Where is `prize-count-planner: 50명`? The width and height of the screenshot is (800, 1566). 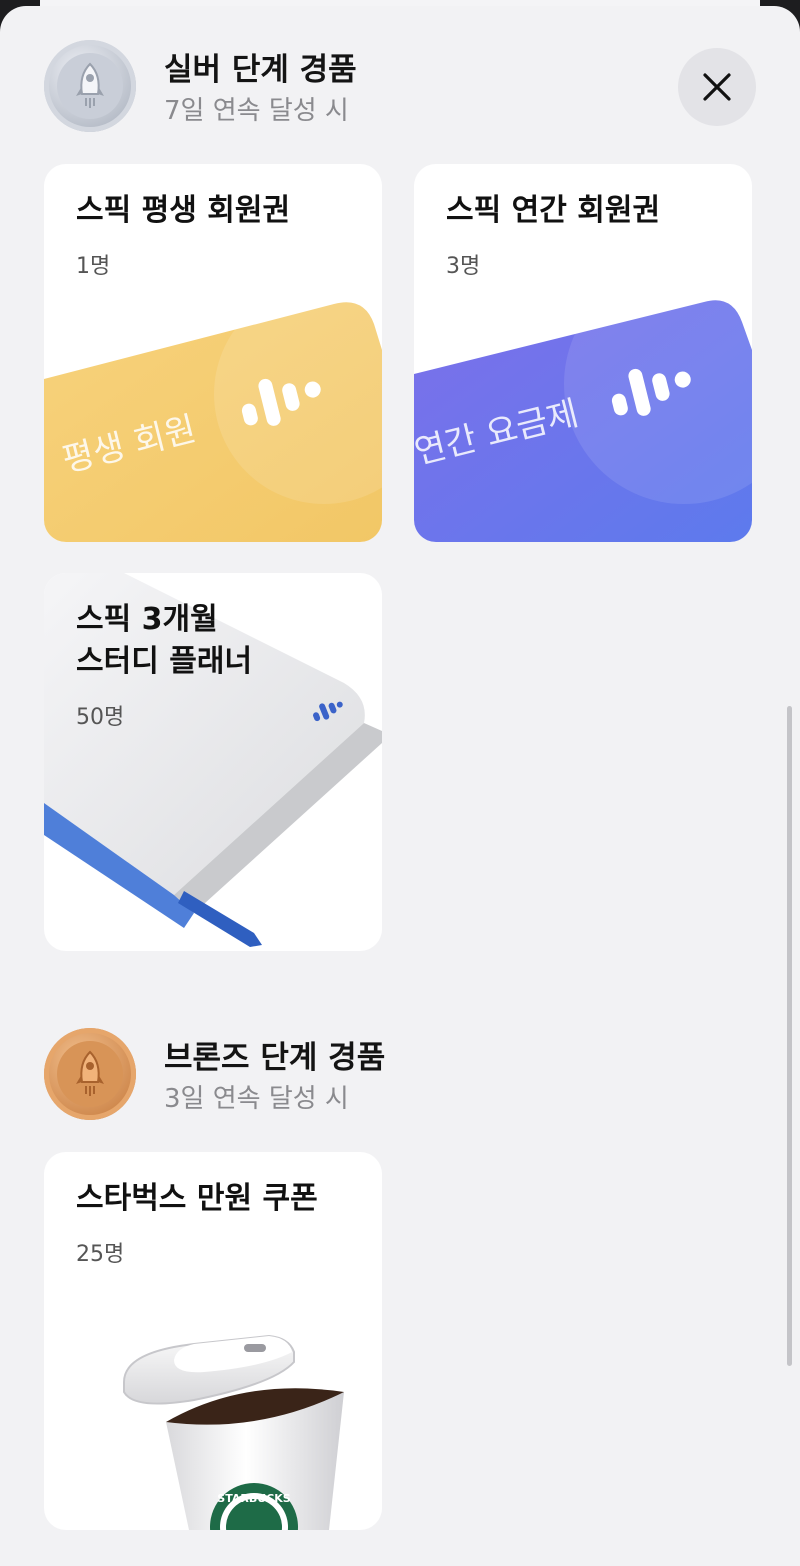 prize-count-planner: 50명 is located at coordinates (100, 717).